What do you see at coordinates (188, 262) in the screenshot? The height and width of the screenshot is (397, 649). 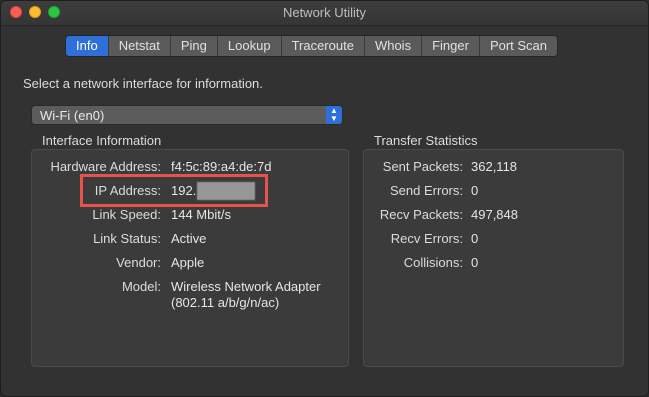 I see `vendor-value: Apple` at bounding box center [188, 262].